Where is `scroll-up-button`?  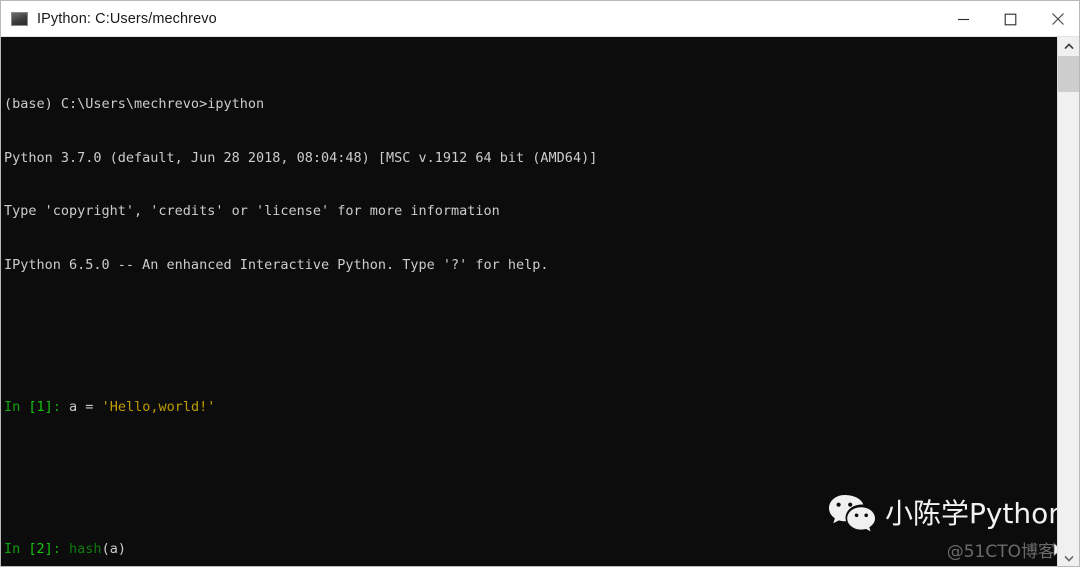 scroll-up-button is located at coordinates (1068, 46).